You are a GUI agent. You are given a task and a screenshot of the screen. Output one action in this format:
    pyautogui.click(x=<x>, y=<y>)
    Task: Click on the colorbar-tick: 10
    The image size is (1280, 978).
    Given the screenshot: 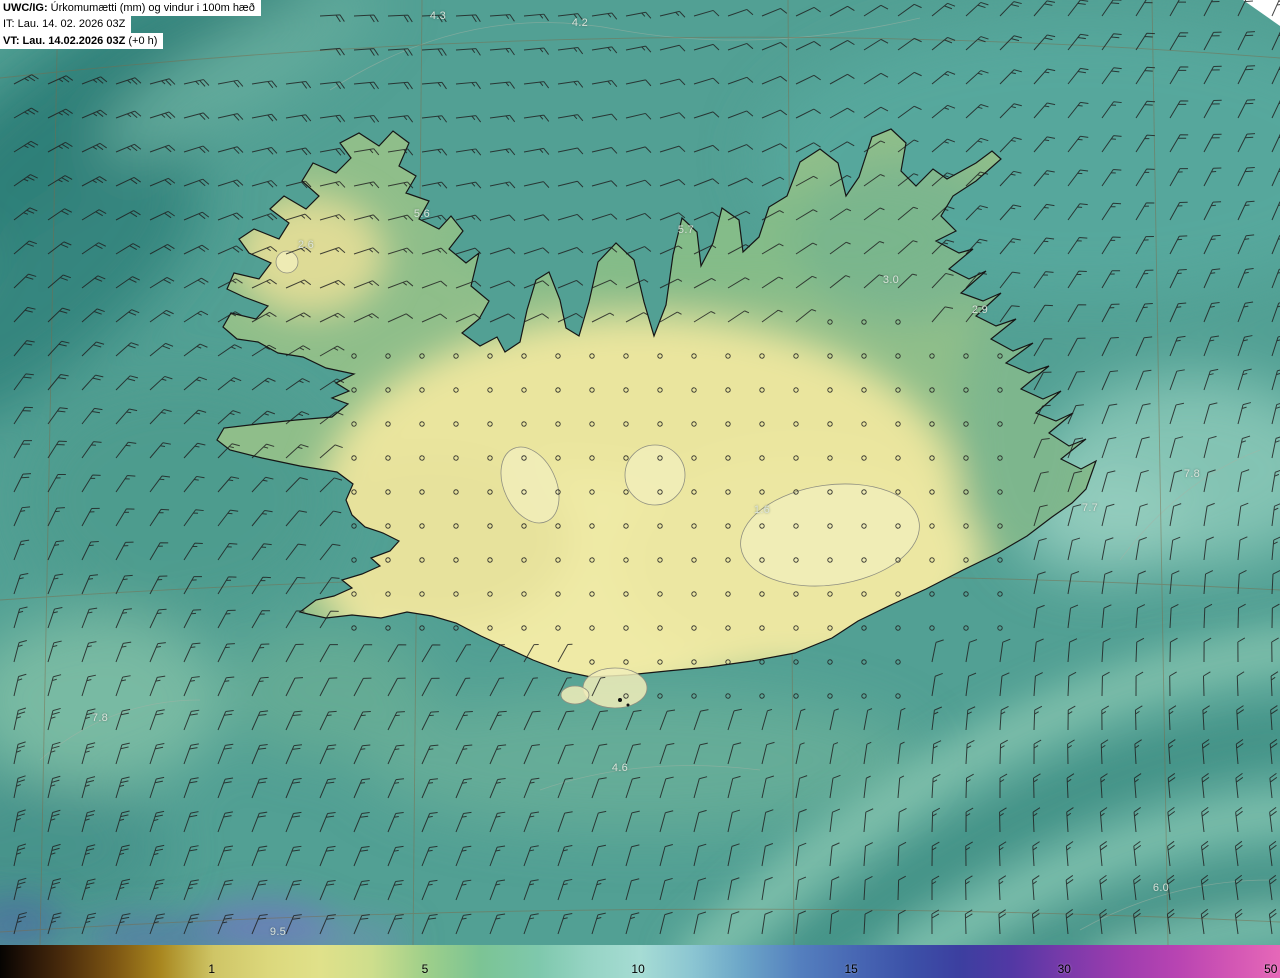 What is the action you would take?
    pyautogui.click(x=638, y=969)
    